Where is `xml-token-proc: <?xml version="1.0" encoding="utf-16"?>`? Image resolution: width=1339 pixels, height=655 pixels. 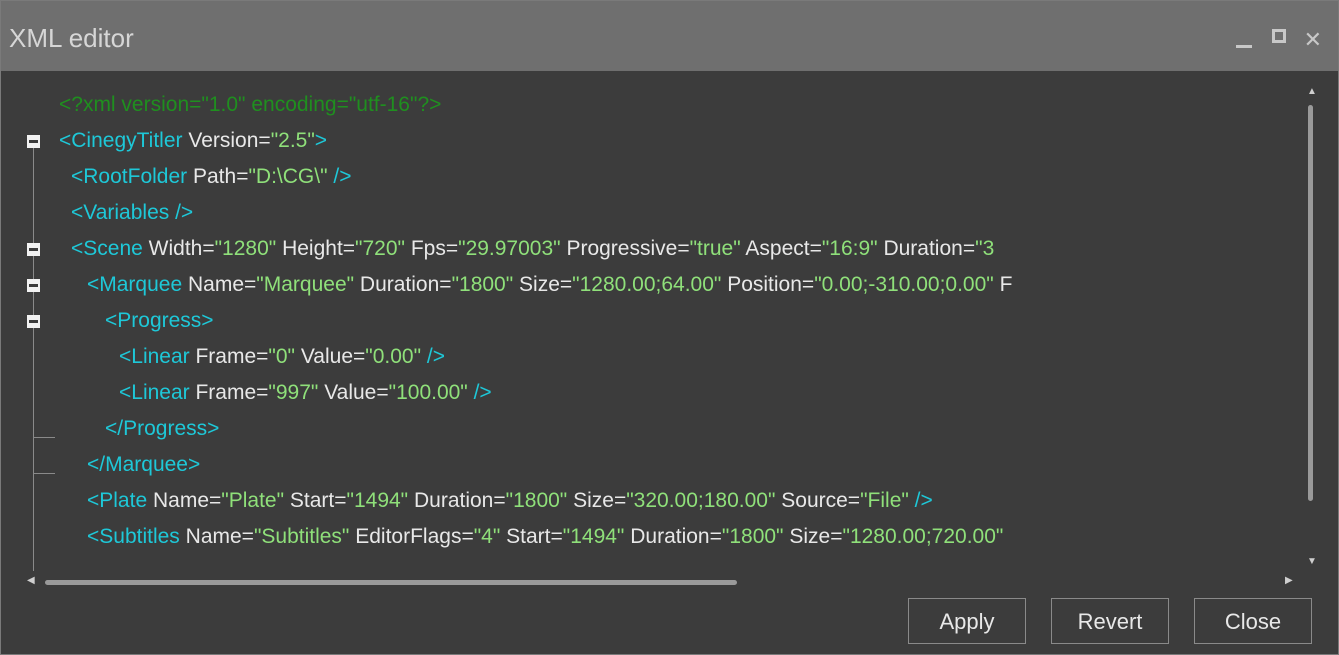
xml-token-proc: <?xml version="1.0" encoding="utf-16"?> is located at coordinates (250, 104).